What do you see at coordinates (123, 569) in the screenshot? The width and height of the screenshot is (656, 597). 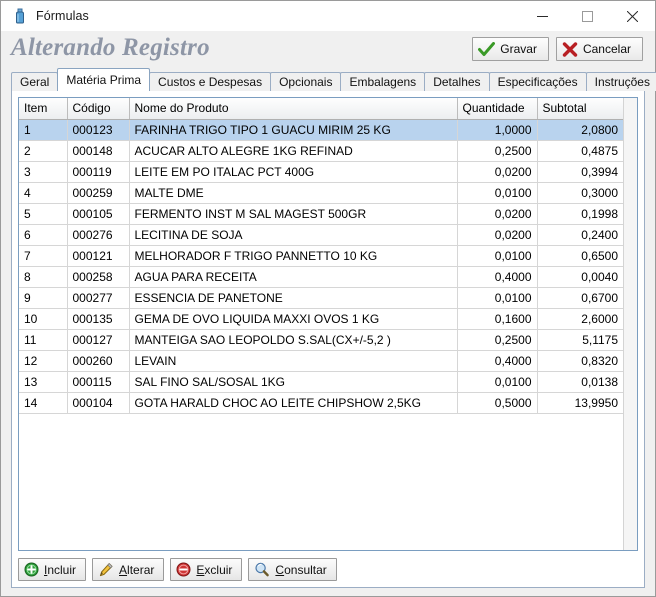 I see `alterar-accel: A` at bounding box center [123, 569].